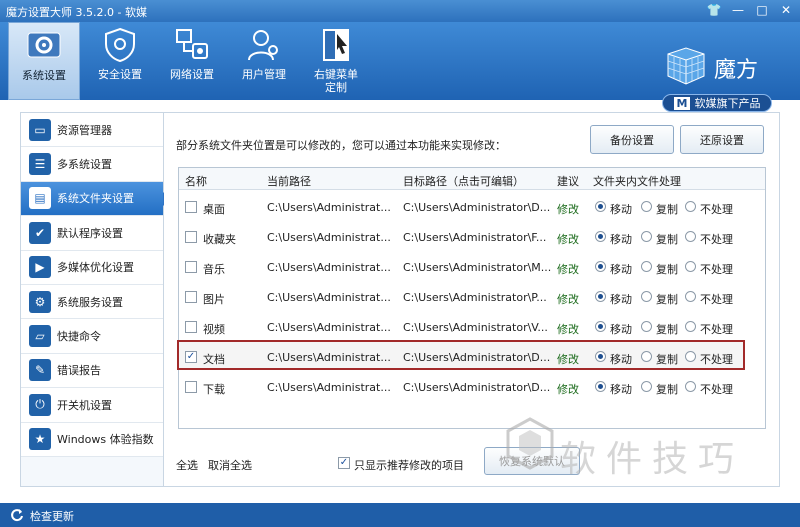 The width and height of the screenshot is (800, 527). Describe the element at coordinates (92, 233) in the screenshot. I see `sidebar-item-default-programs: ✔ 默认程序设置` at that location.